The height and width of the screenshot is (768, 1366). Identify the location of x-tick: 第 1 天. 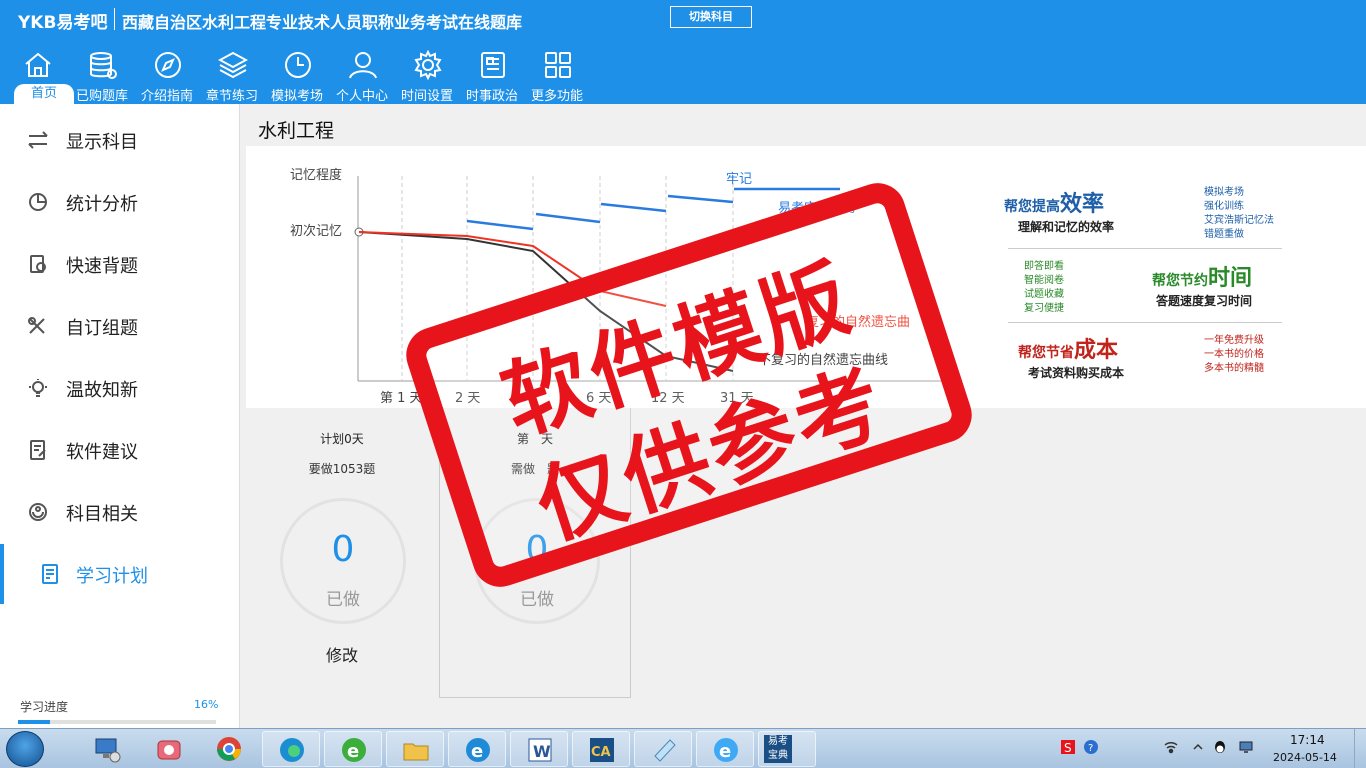
(401, 398).